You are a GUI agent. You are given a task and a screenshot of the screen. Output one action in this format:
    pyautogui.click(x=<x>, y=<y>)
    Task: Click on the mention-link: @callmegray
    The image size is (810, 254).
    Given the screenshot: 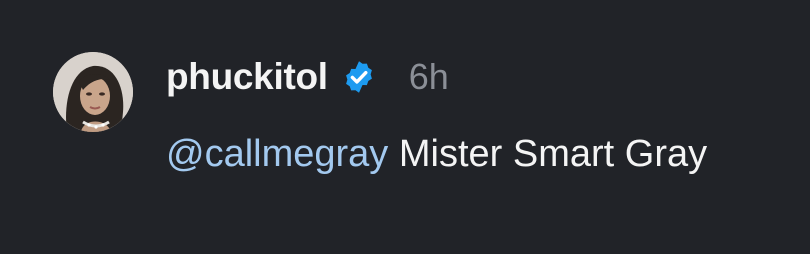 What is the action you would take?
    pyautogui.click(x=277, y=154)
    